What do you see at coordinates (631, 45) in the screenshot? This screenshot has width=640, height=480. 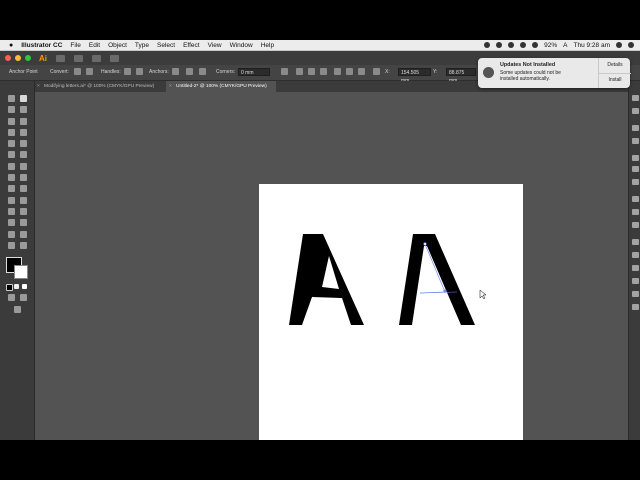 I see `menu-list-icon` at bounding box center [631, 45].